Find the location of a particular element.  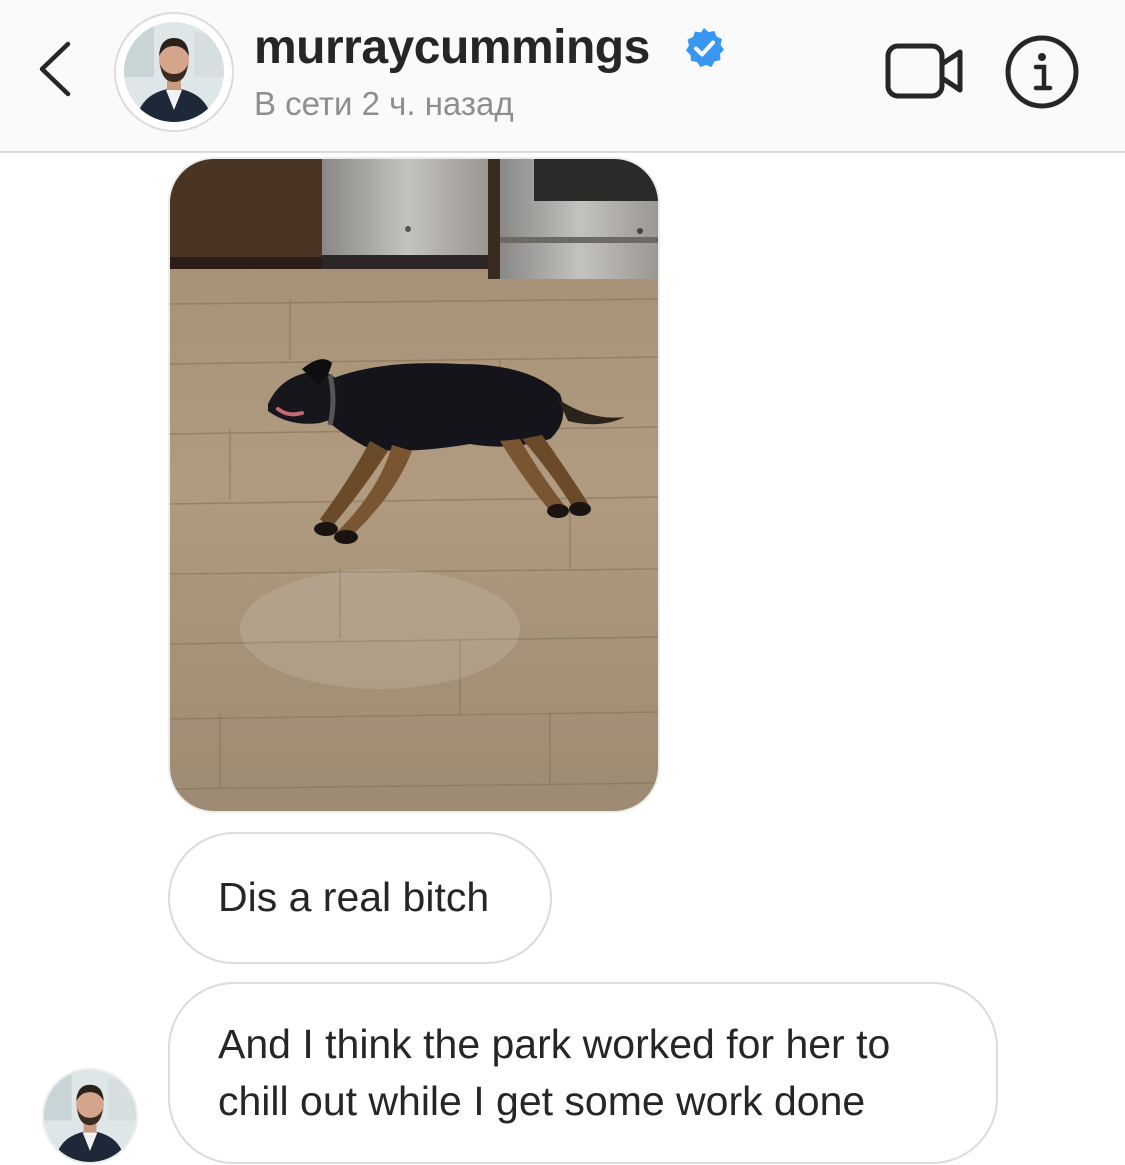

chat-header: murraycummings В сети 2 ч. назад is located at coordinates (562, 76).